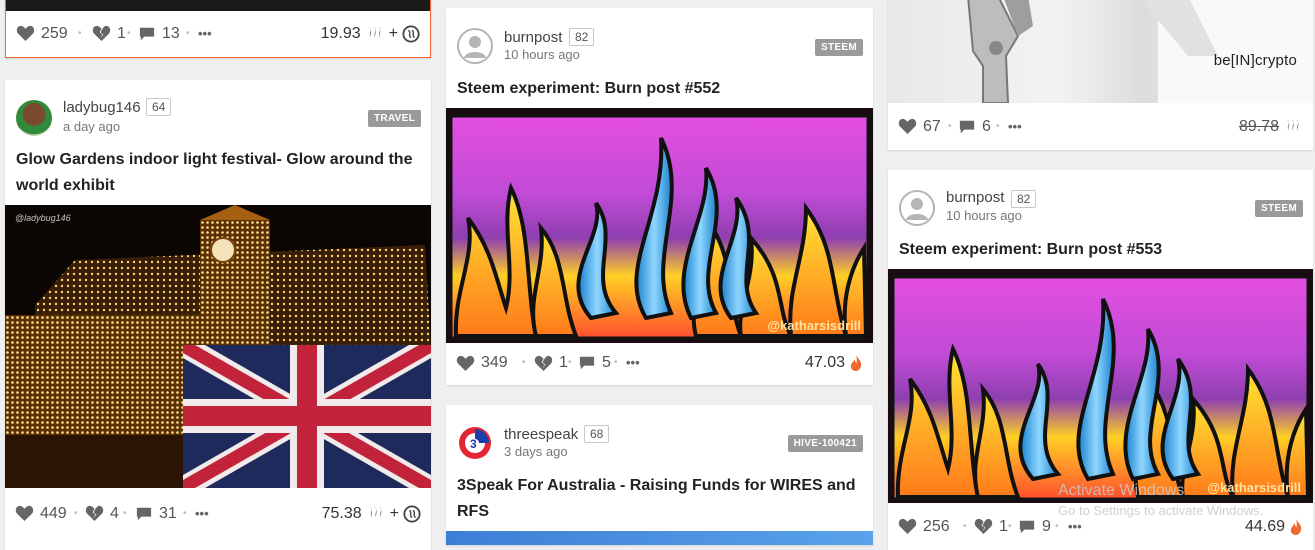 This screenshot has width=1315, height=550. What do you see at coordinates (341, 513) in the screenshot?
I see `payout-value: 75.38` at bounding box center [341, 513].